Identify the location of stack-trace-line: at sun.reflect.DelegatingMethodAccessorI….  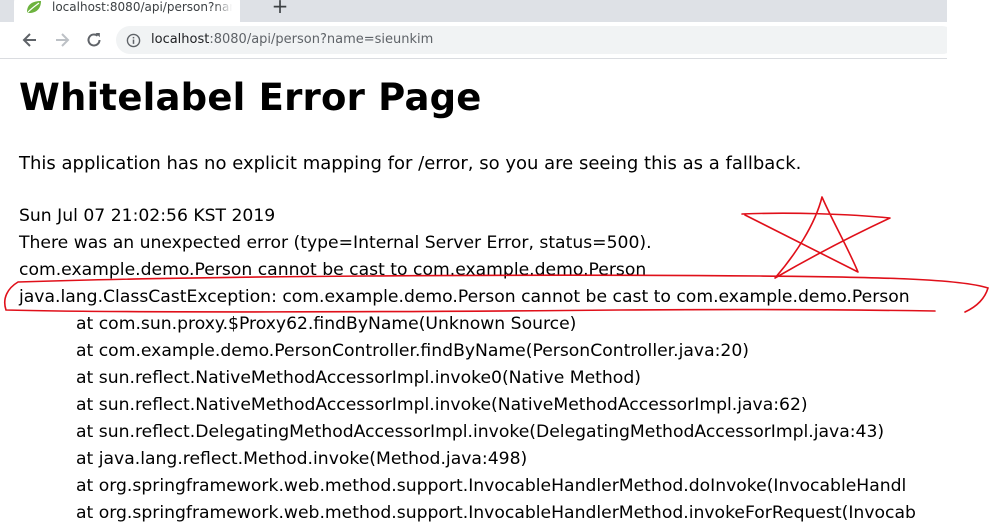
(480, 432).